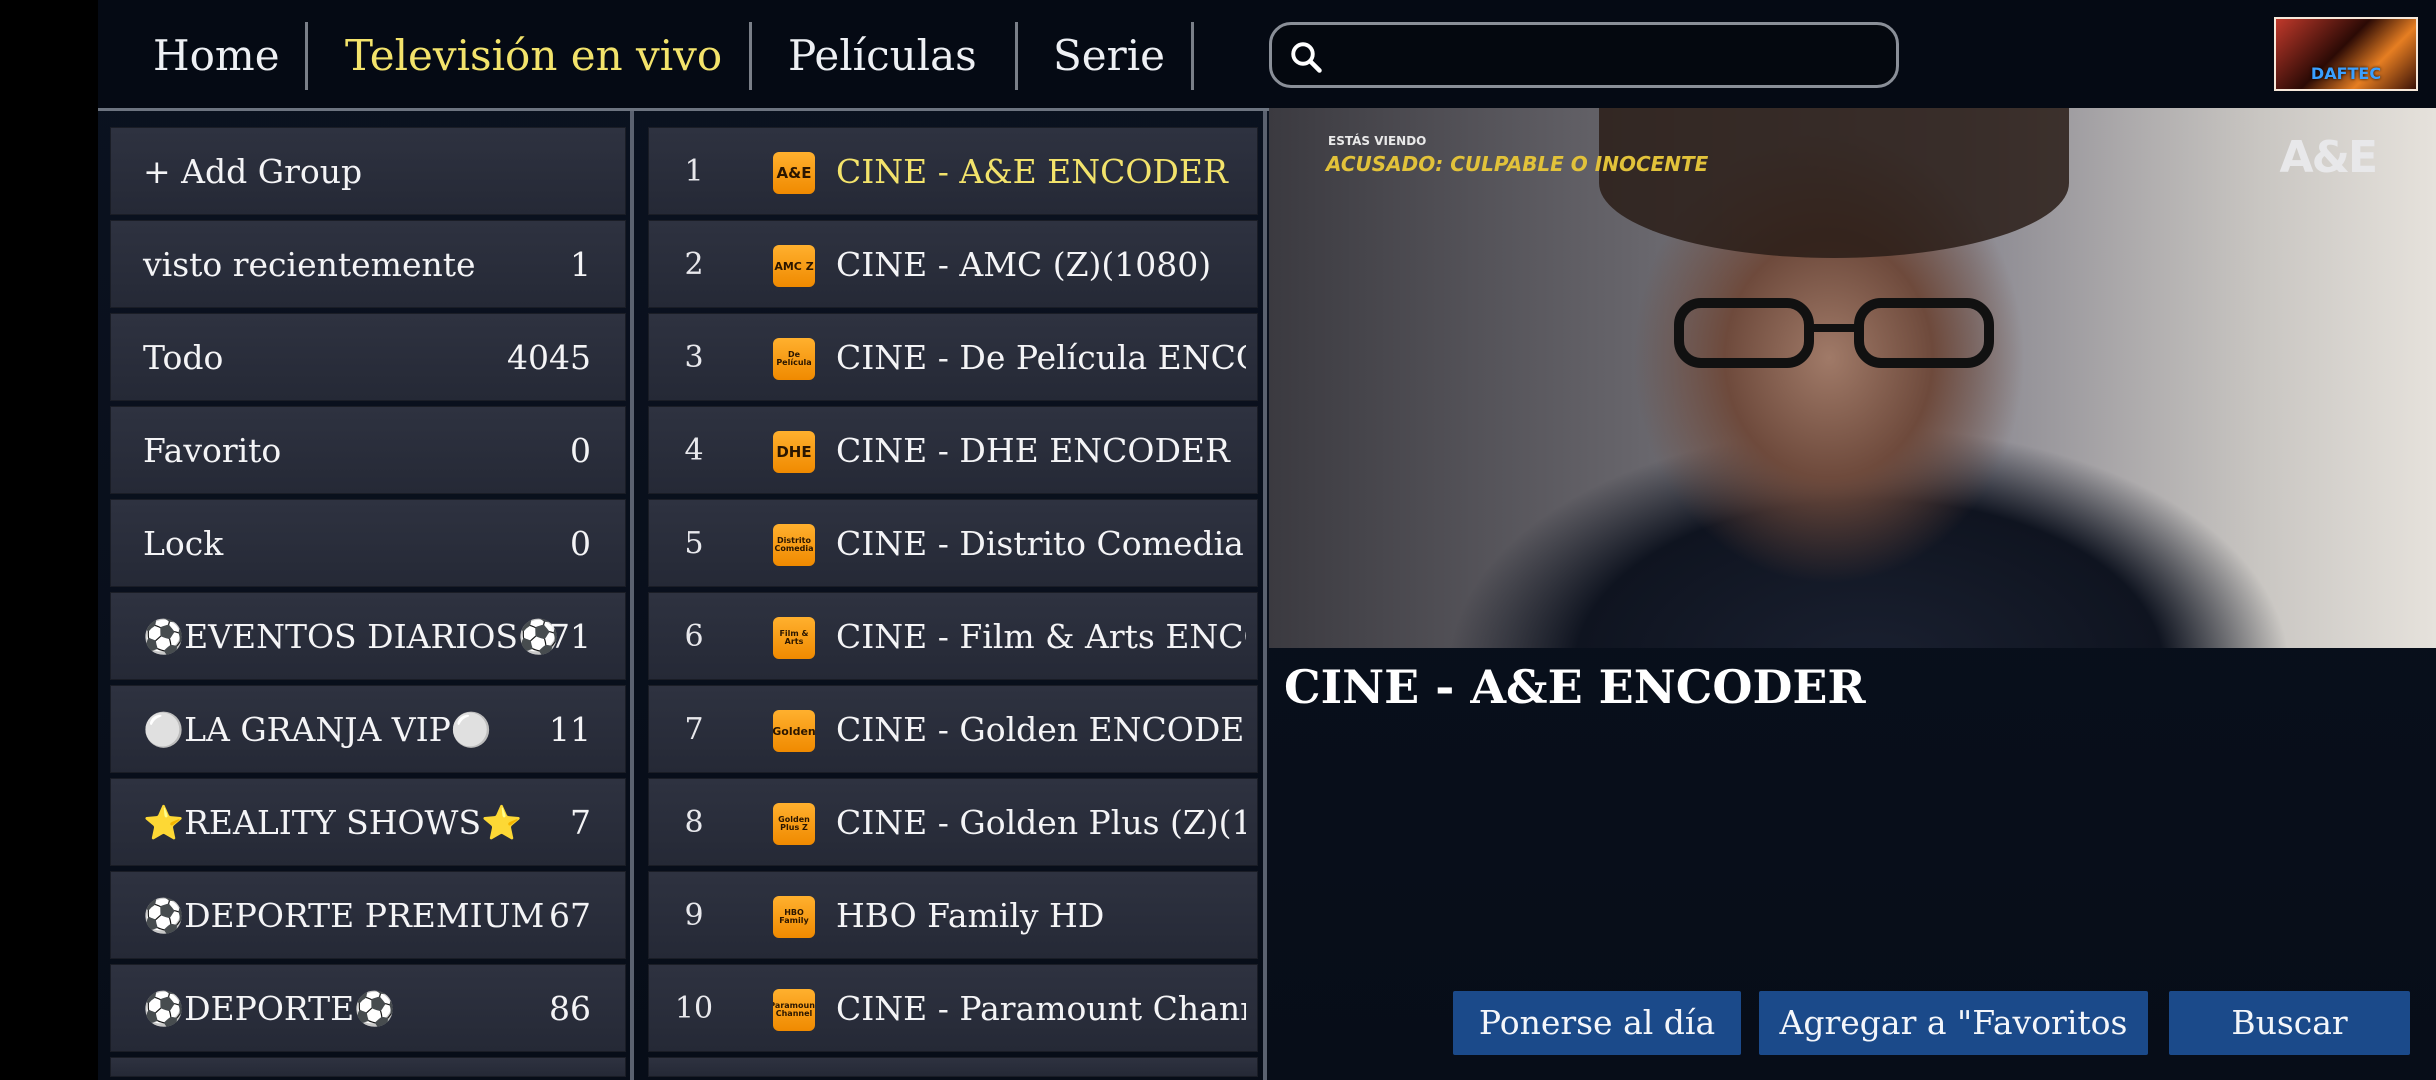 This screenshot has width=2436, height=1080. I want to click on group-label: Todo, so click(183, 357).